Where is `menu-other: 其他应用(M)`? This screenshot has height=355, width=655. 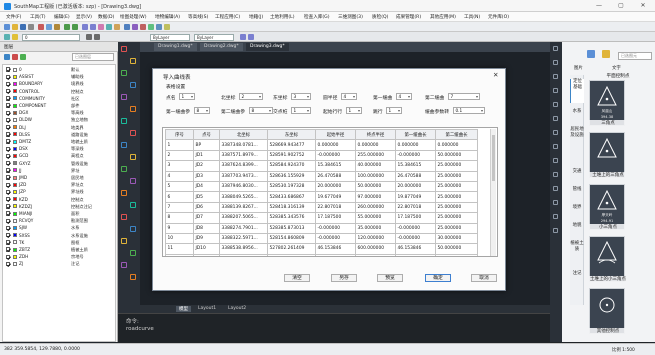
menu-other: 其他应用(M) is located at coordinates (443, 17).